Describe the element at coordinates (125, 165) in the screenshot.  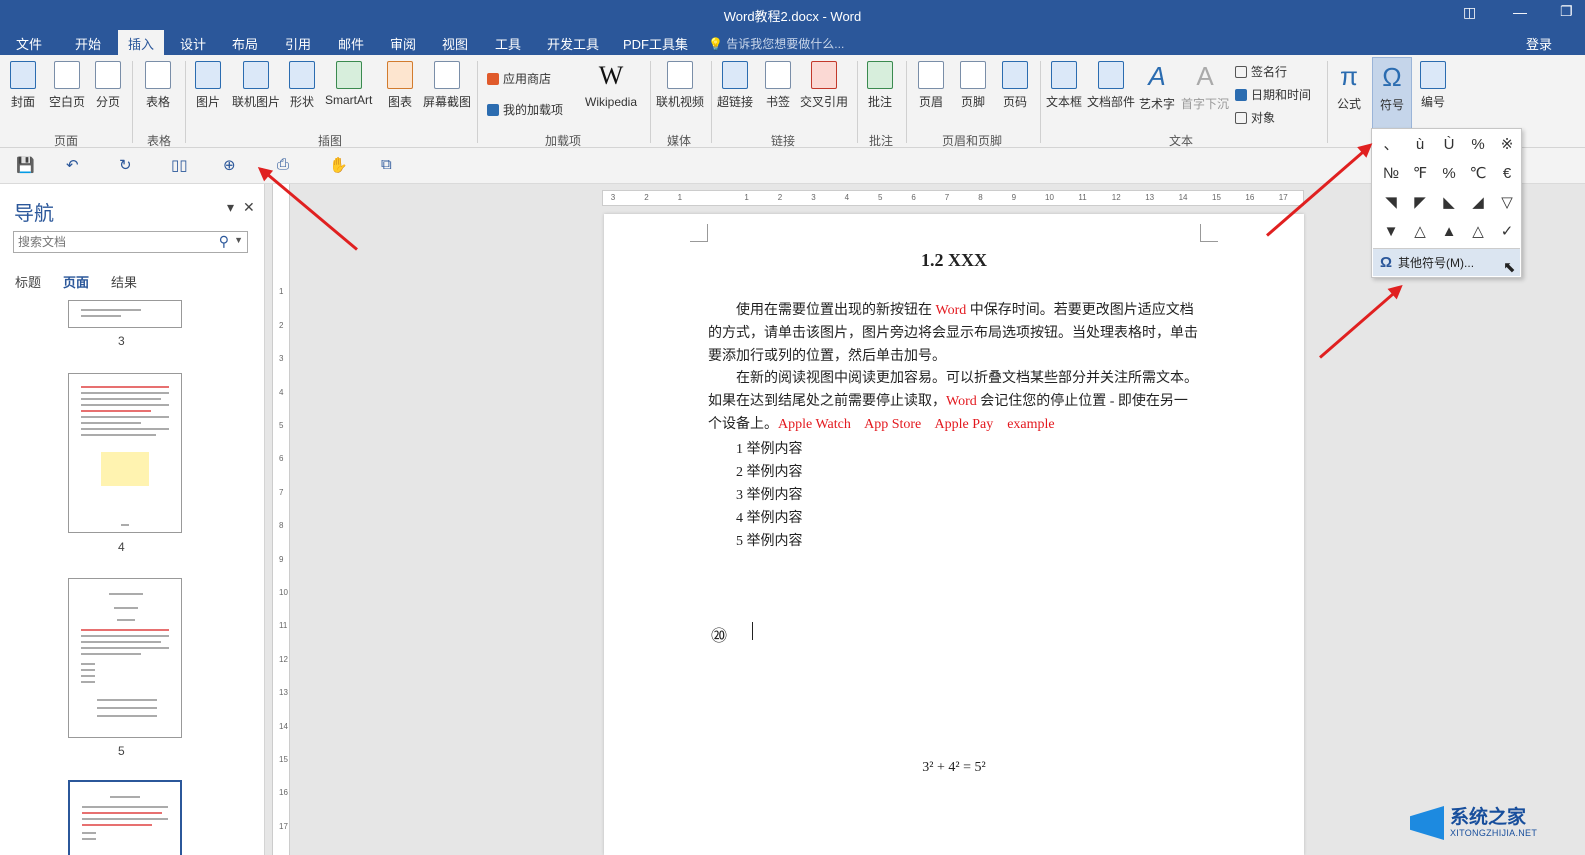
I see `redo-icon: ↻` at that location.